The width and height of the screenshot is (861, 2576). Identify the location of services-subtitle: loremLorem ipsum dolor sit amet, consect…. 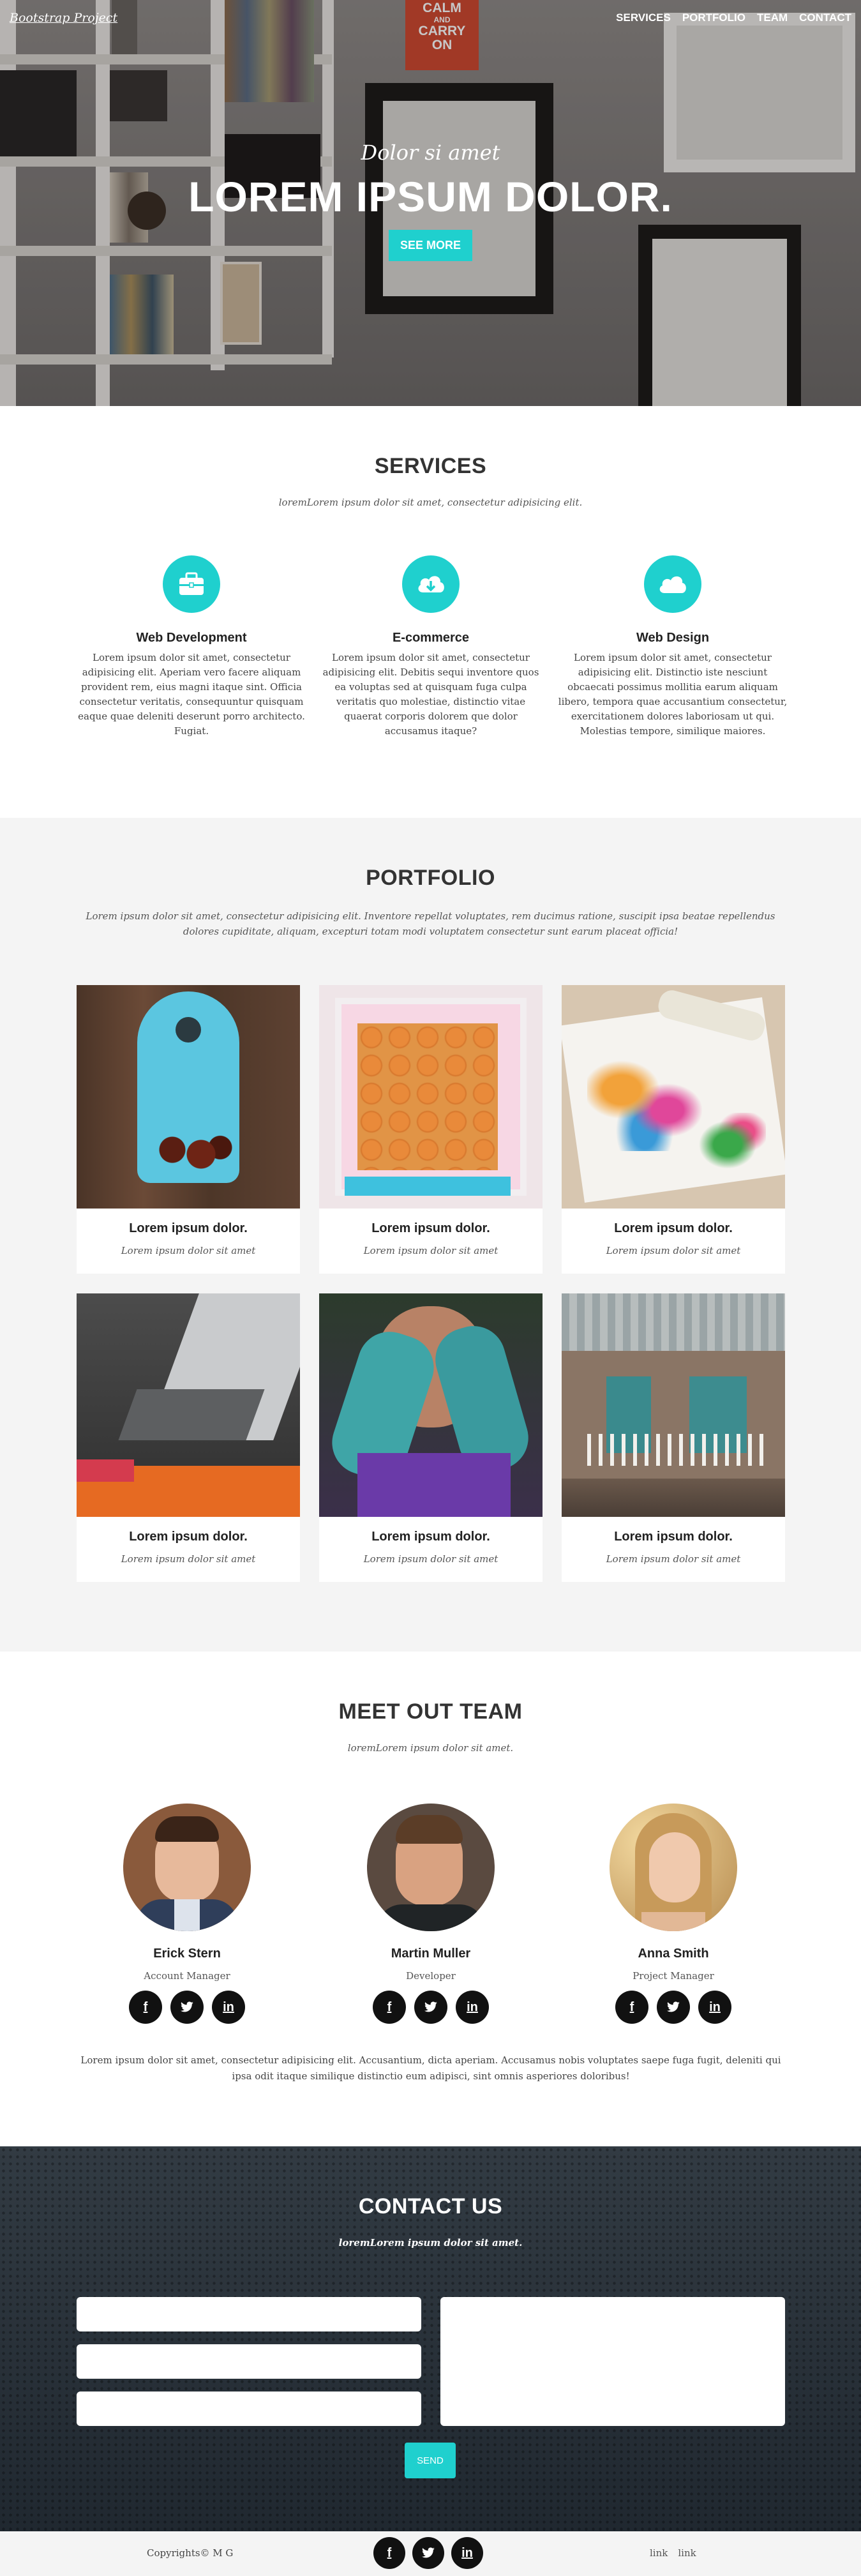
(430, 502).